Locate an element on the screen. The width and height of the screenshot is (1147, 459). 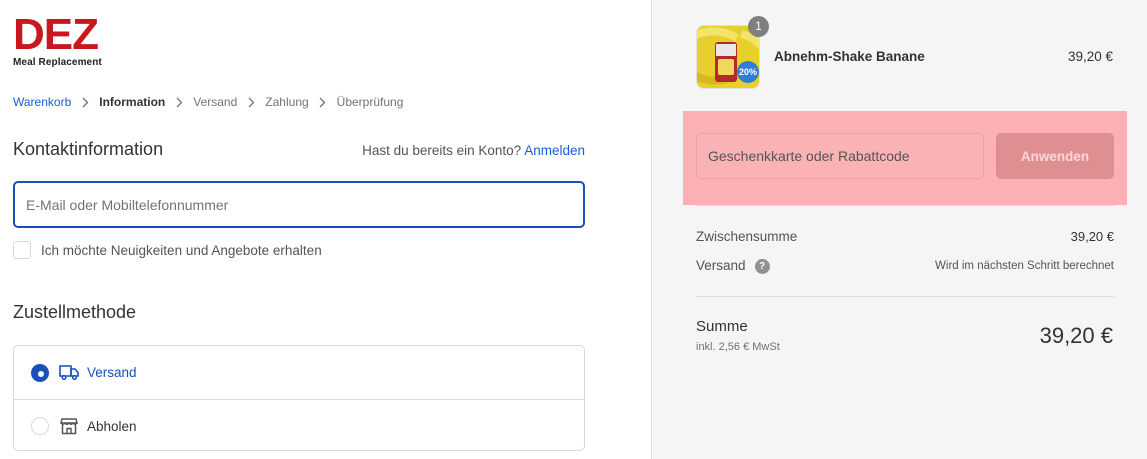
pickup-radio is located at coordinates (40, 426).